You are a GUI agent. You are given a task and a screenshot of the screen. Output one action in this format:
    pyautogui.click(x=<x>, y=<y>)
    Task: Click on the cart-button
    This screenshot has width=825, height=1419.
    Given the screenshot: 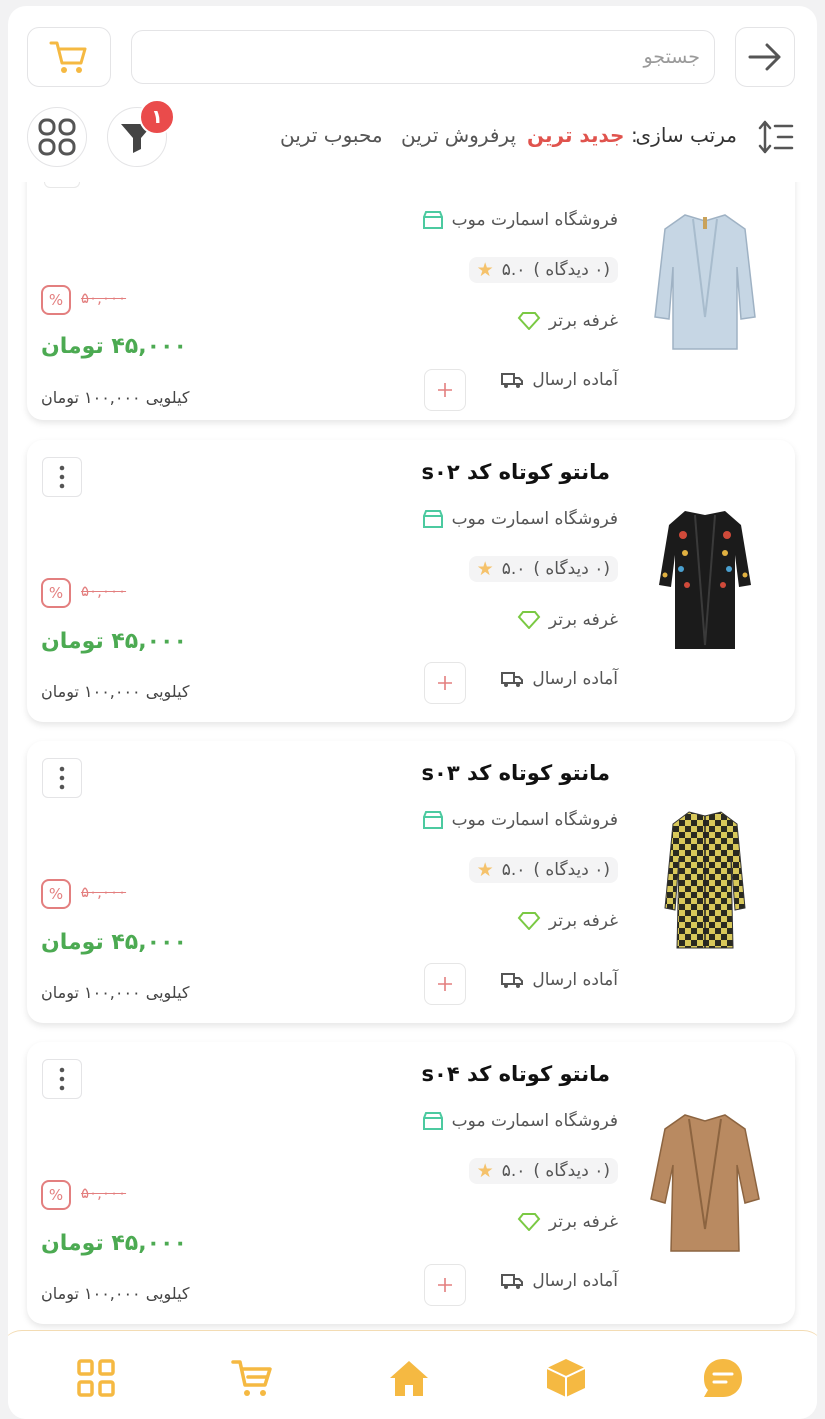 What is the action you would take?
    pyautogui.click(x=69, y=57)
    